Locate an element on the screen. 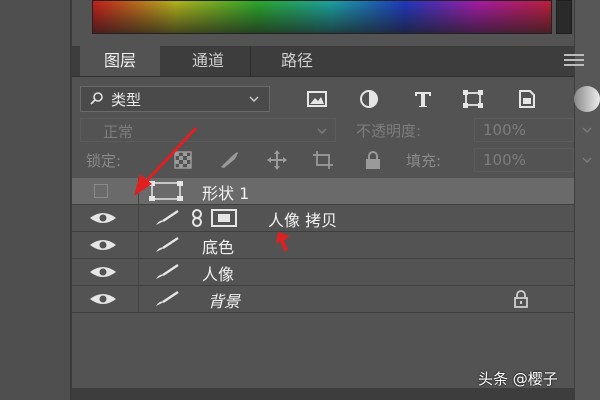  layer-row-base-color: 底色 is located at coordinates (323, 245).